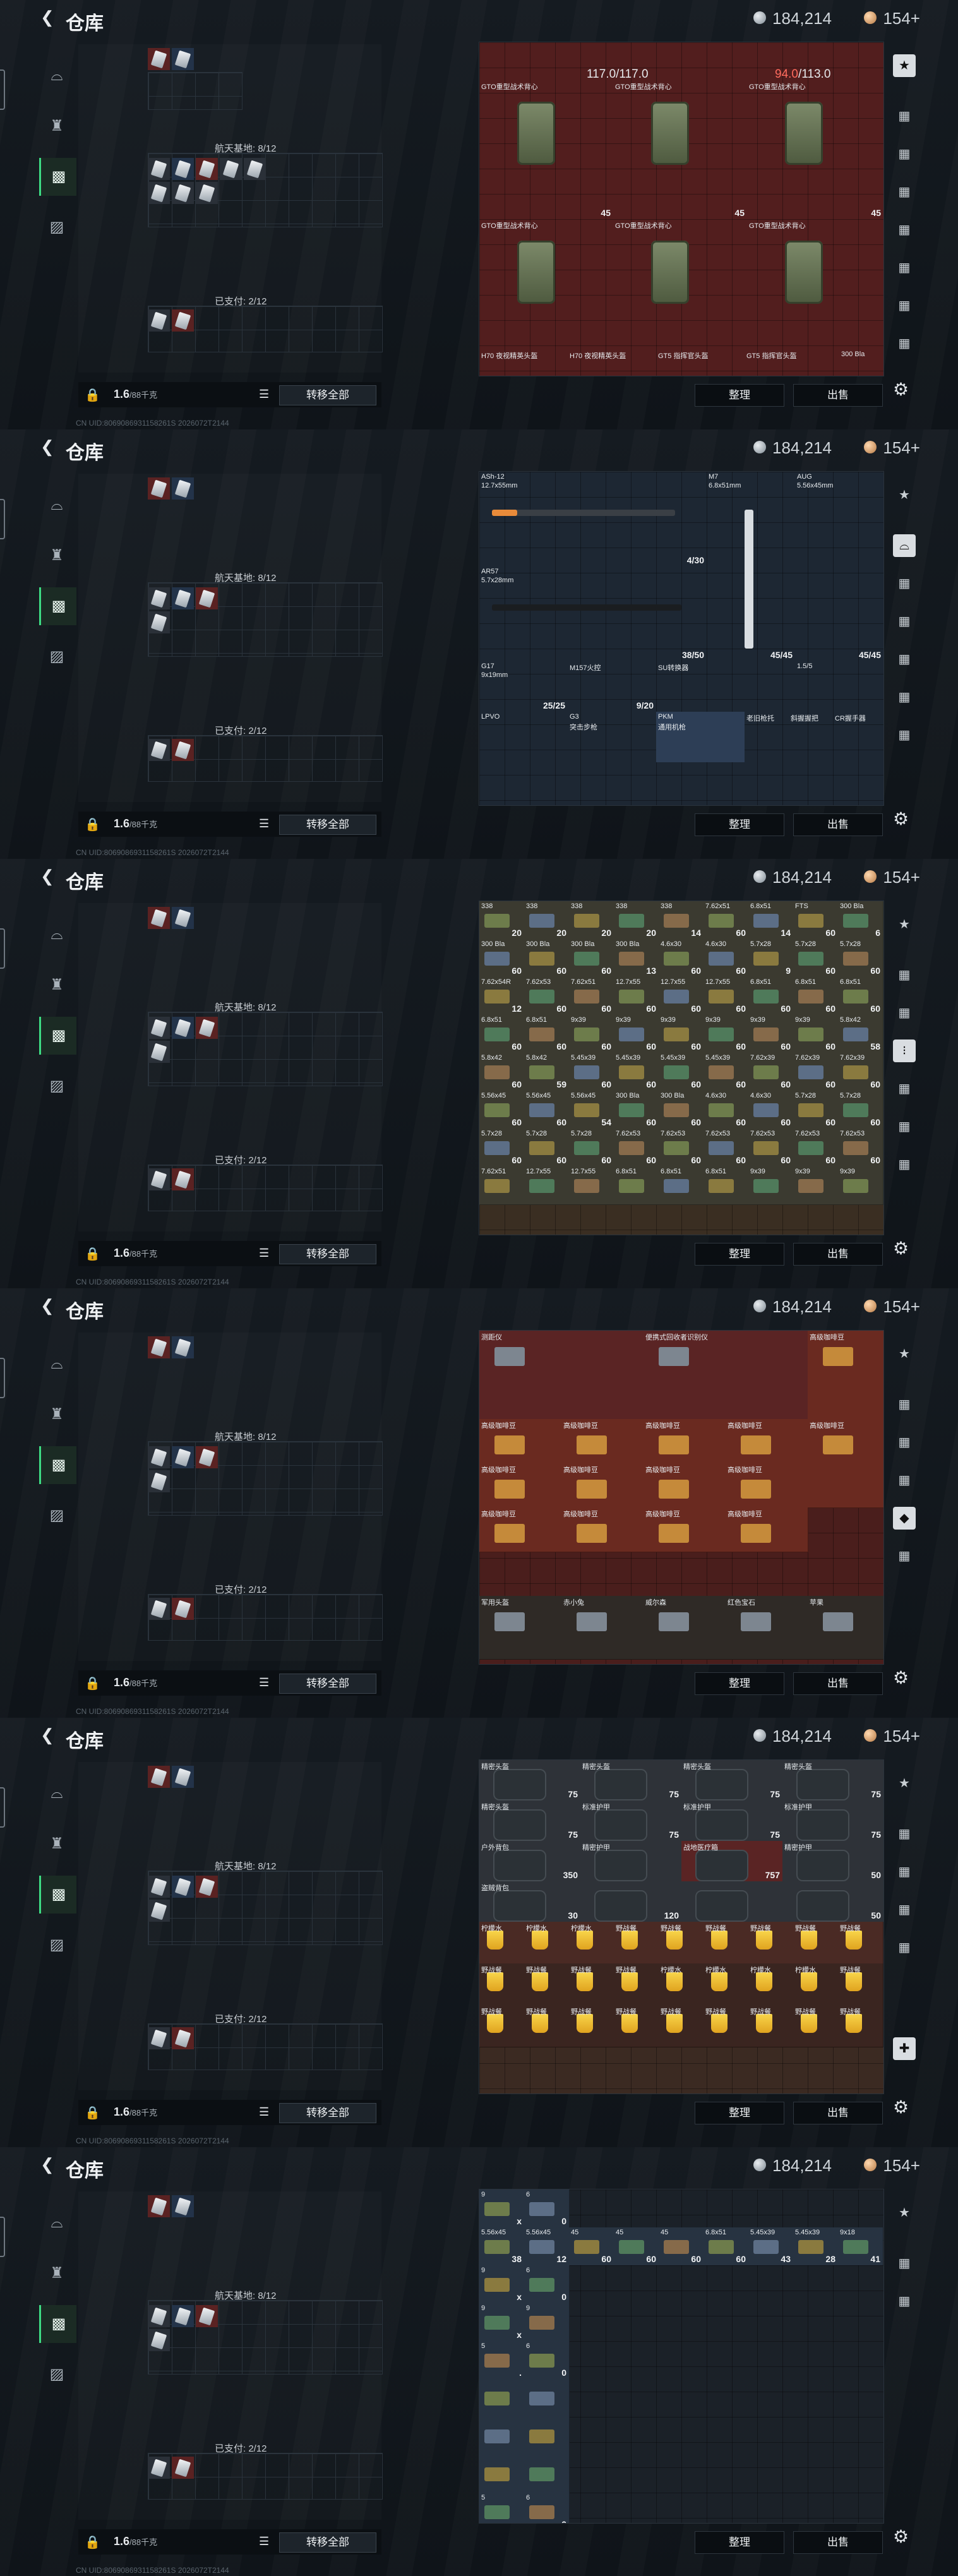  What do you see at coordinates (530, 1821) in the screenshot?
I see `gear-item: 精密头盔 75` at bounding box center [530, 1821].